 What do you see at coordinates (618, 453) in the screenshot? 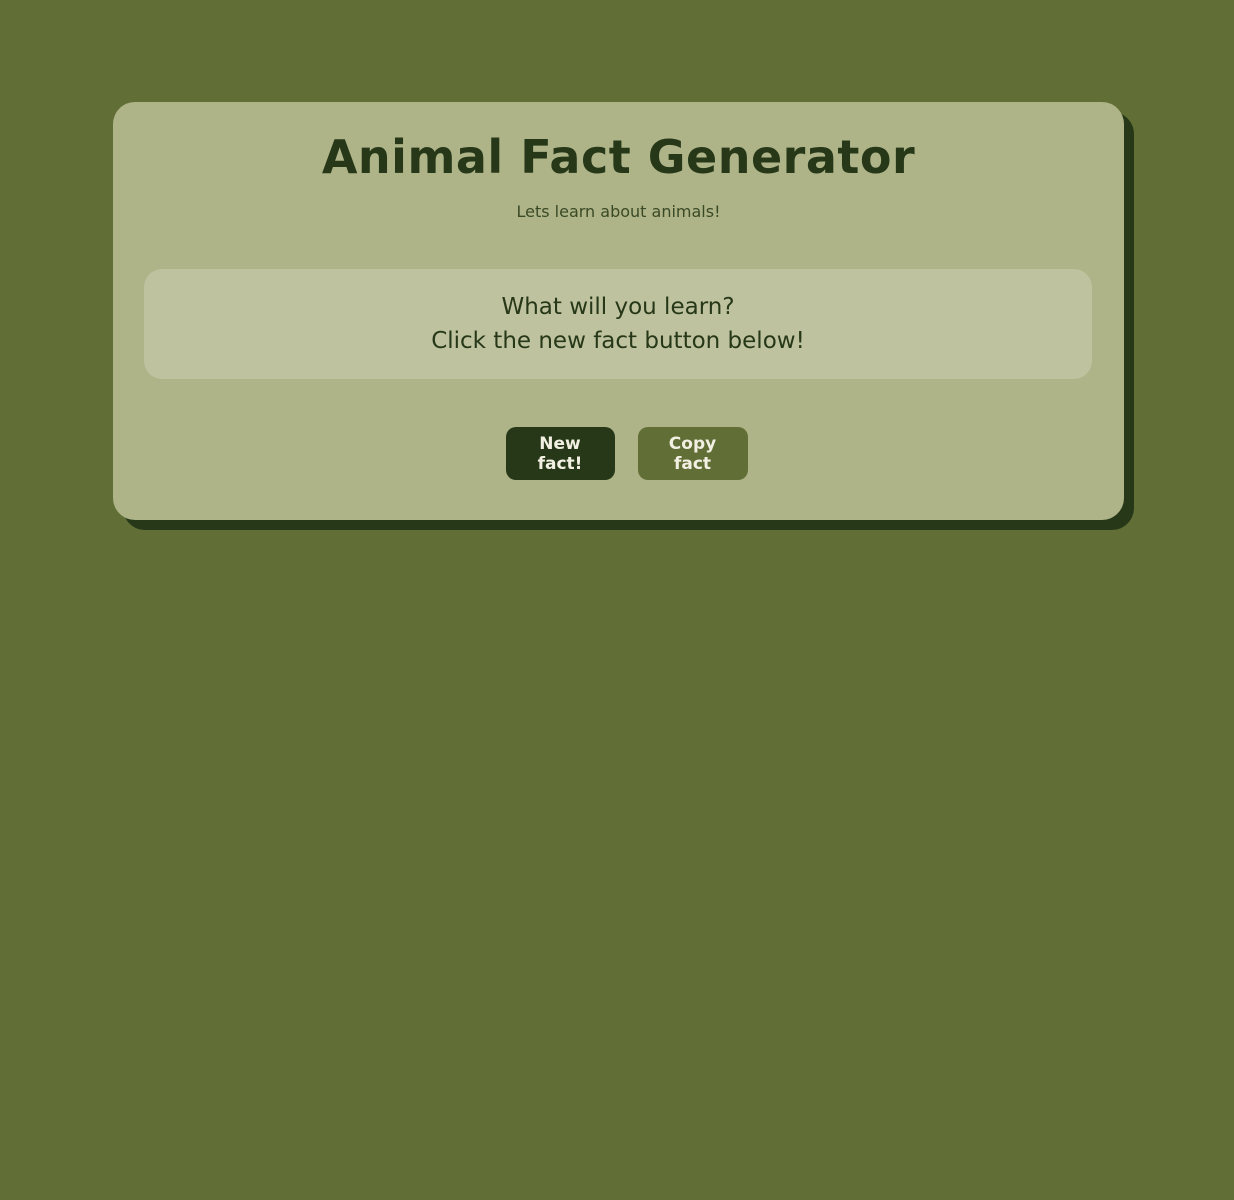
I see `button-row: New fact! Copy fact` at bounding box center [618, 453].